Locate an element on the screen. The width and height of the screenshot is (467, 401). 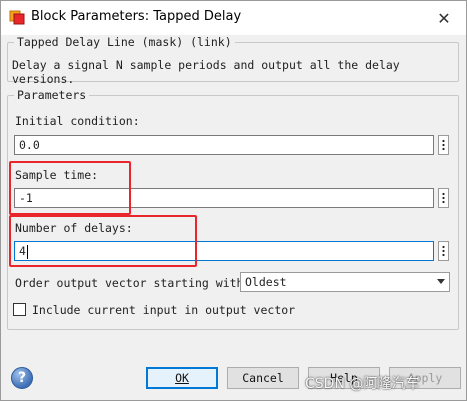
text-caret is located at coordinates (27, 251).